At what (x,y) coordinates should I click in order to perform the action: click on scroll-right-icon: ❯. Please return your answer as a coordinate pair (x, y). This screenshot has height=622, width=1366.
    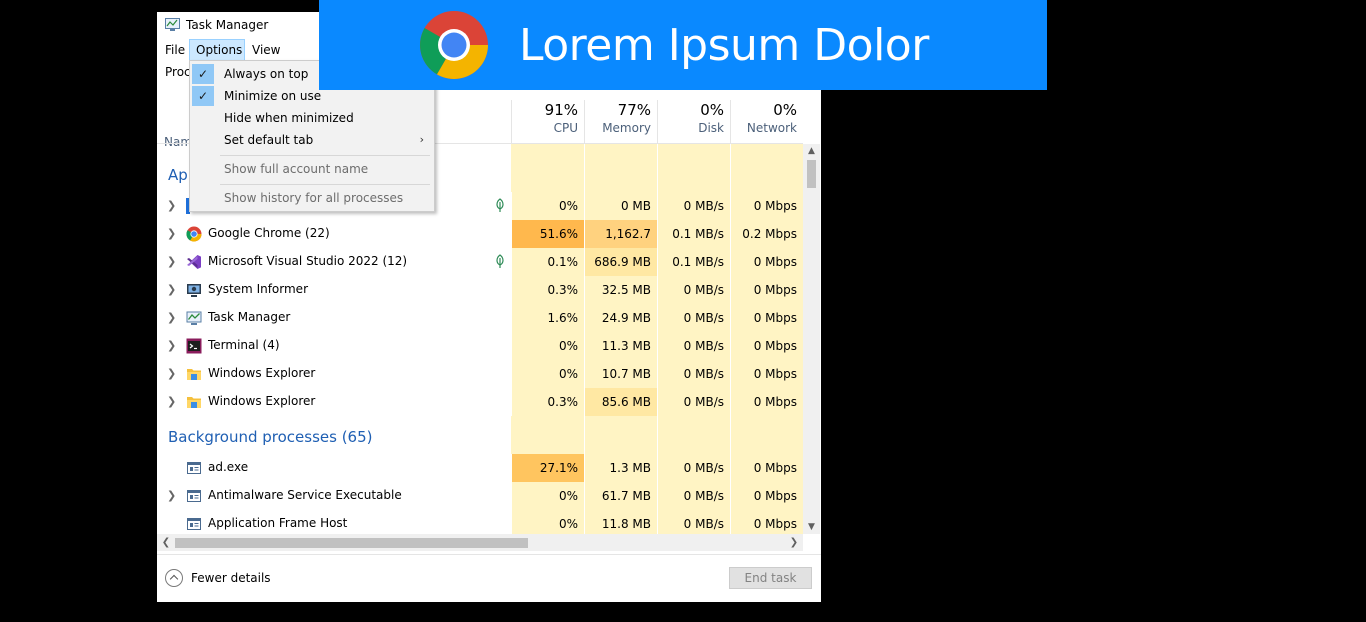
    Looking at the image, I should click on (794, 542).